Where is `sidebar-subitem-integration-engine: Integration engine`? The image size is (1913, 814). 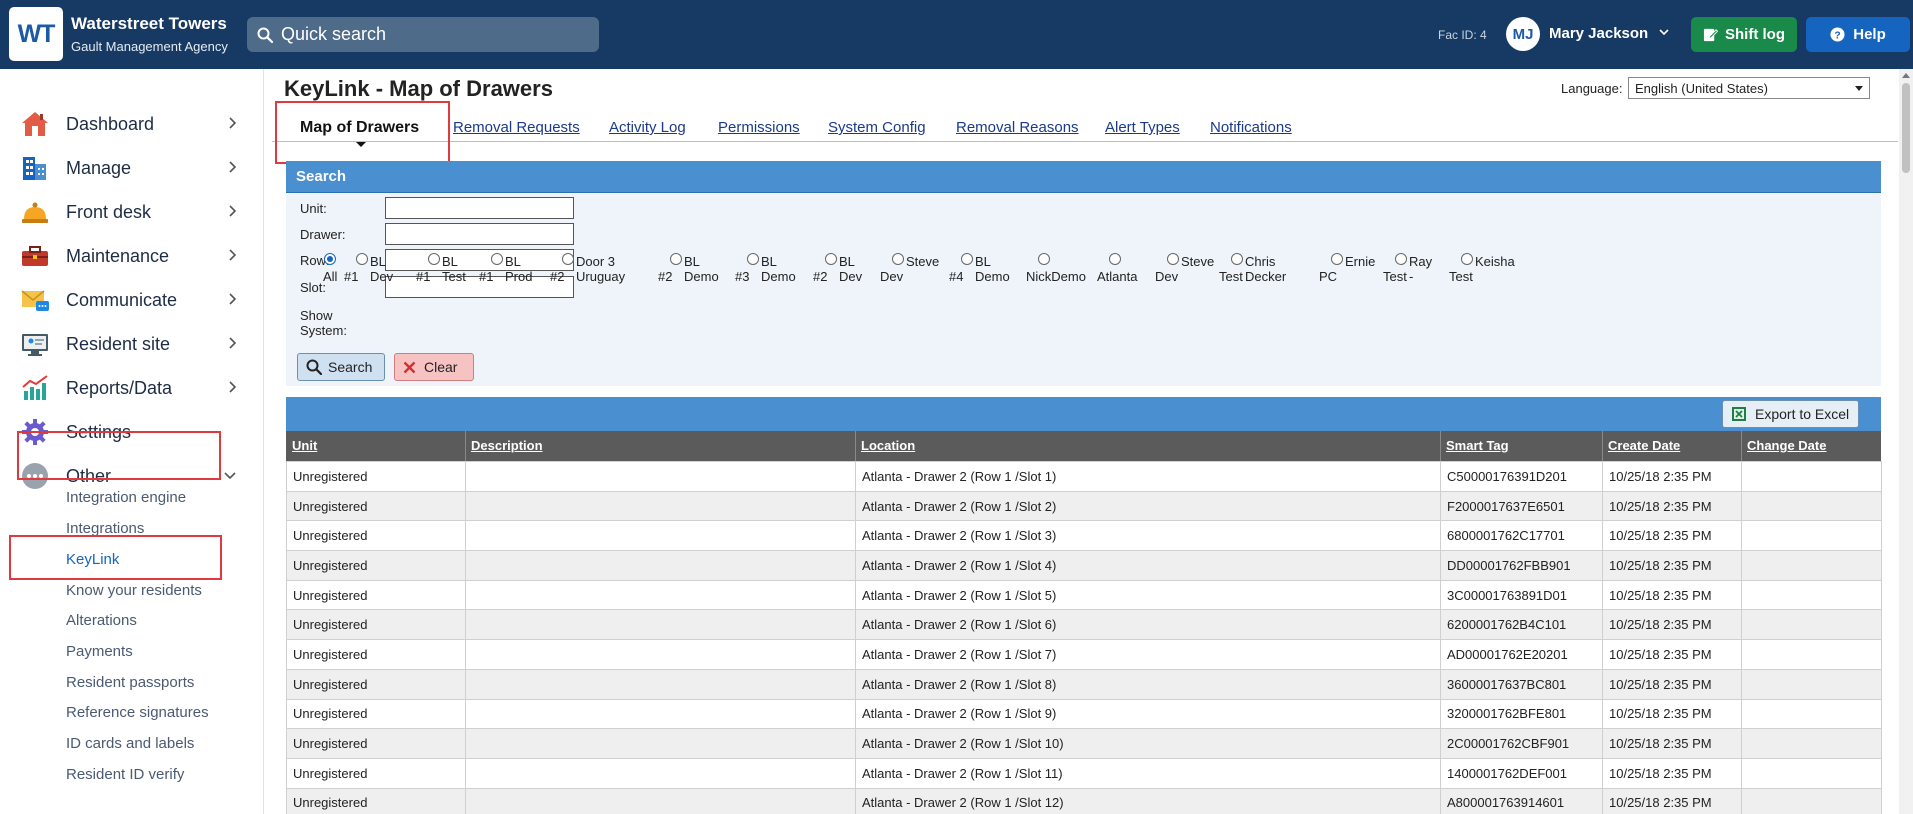
sidebar-subitem-integration-engine: Integration engine is located at coordinates (126, 497).